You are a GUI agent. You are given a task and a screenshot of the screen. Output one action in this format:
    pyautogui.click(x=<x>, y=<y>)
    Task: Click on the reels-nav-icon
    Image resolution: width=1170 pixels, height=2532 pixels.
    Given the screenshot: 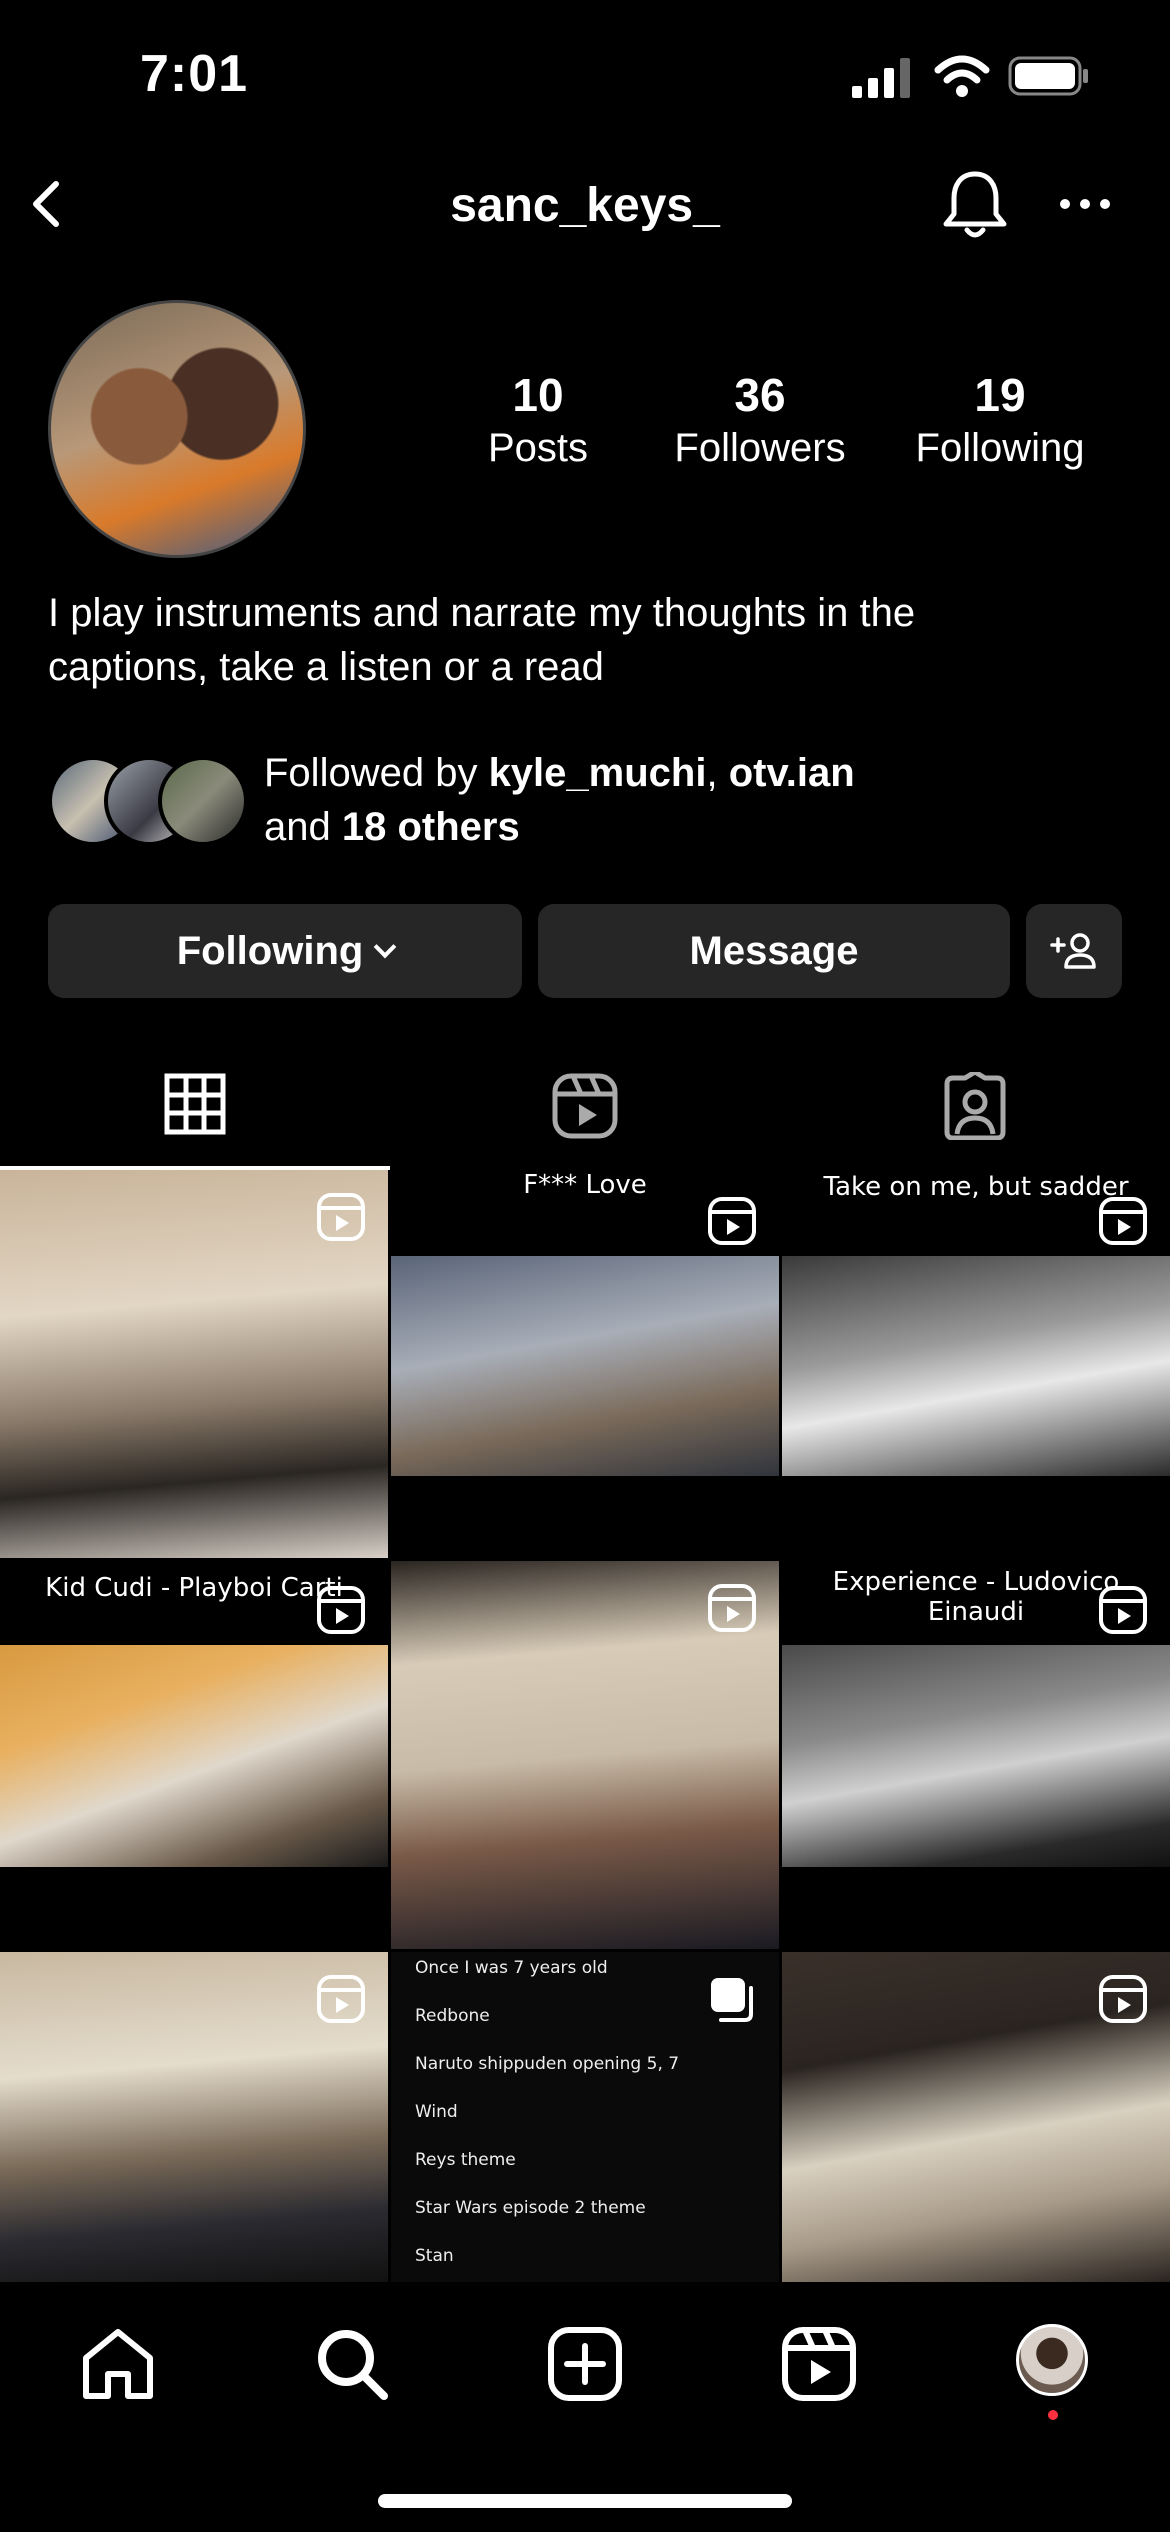 What is the action you would take?
    pyautogui.click(x=819, y=2364)
    